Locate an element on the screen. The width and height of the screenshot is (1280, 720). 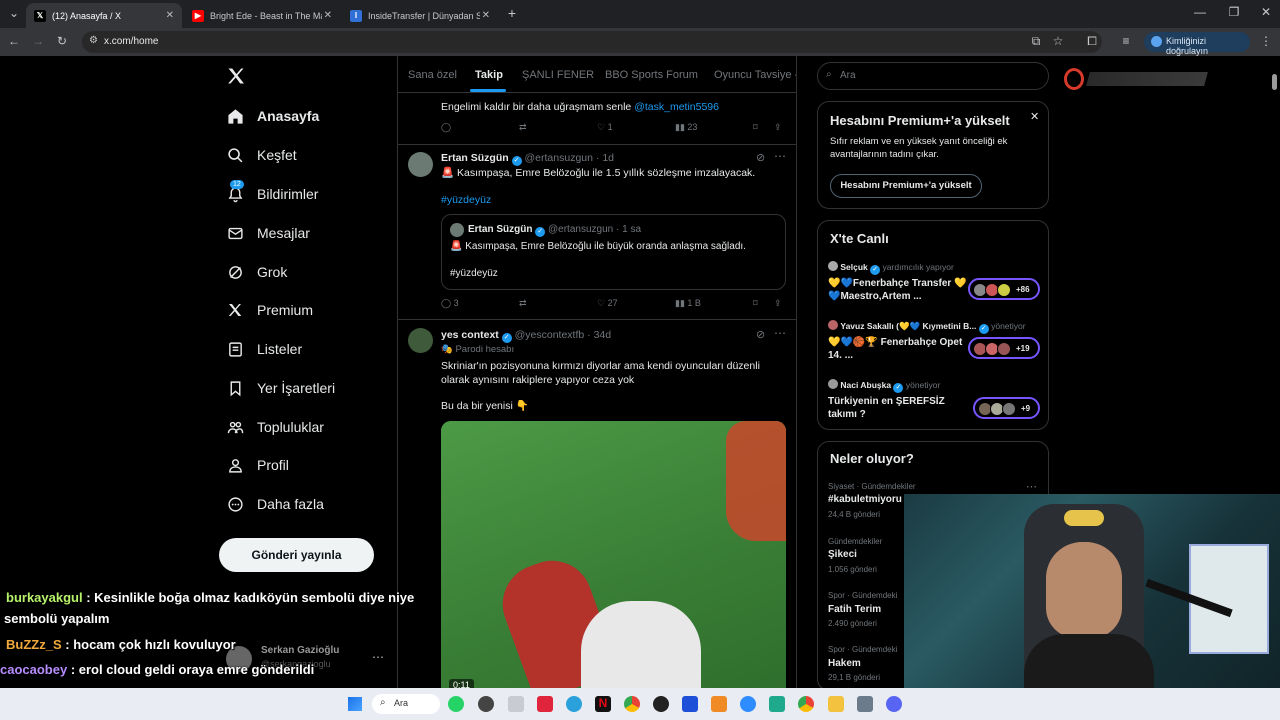
page-scrollbar is located at coordinates (1274, 82).